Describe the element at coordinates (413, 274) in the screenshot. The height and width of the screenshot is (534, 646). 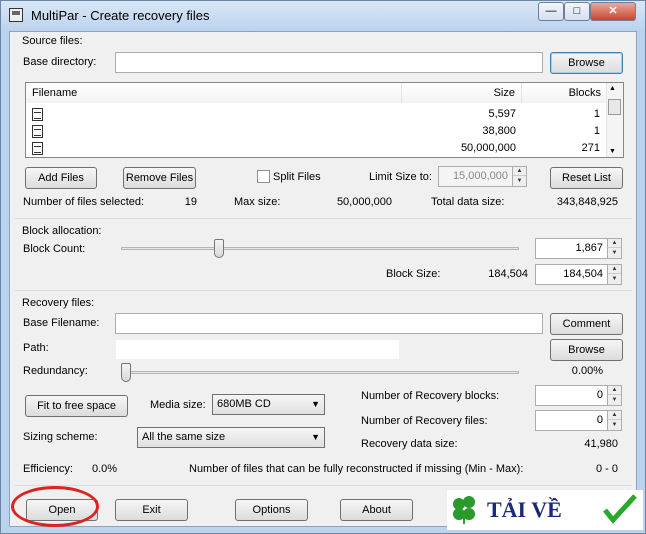
I see `block-size-label: Block Size:` at that location.